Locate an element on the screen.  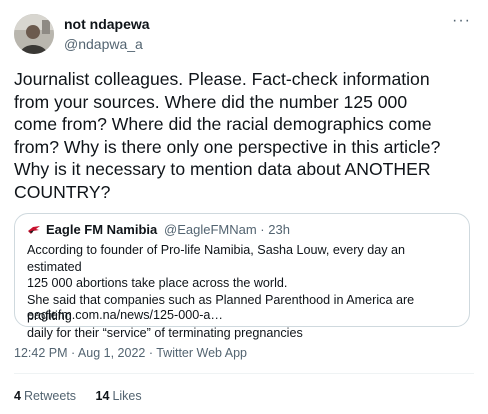
eagle-logo-icon is located at coordinates (34, 230).